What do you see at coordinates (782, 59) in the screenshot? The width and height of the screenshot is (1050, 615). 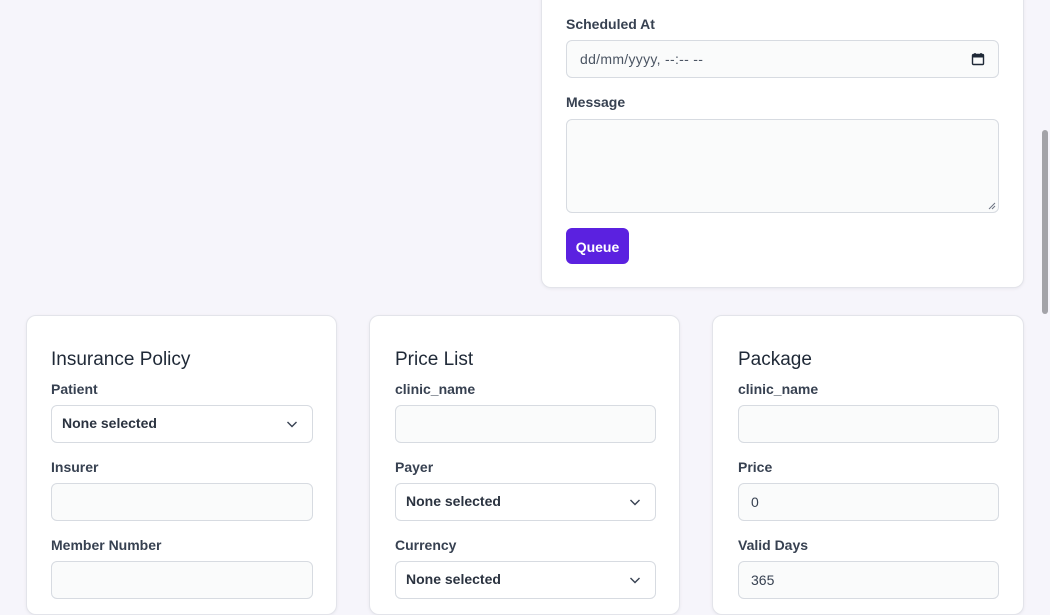 I see `scheduled-at-input: dd/mm/yyyy, --:-- --` at bounding box center [782, 59].